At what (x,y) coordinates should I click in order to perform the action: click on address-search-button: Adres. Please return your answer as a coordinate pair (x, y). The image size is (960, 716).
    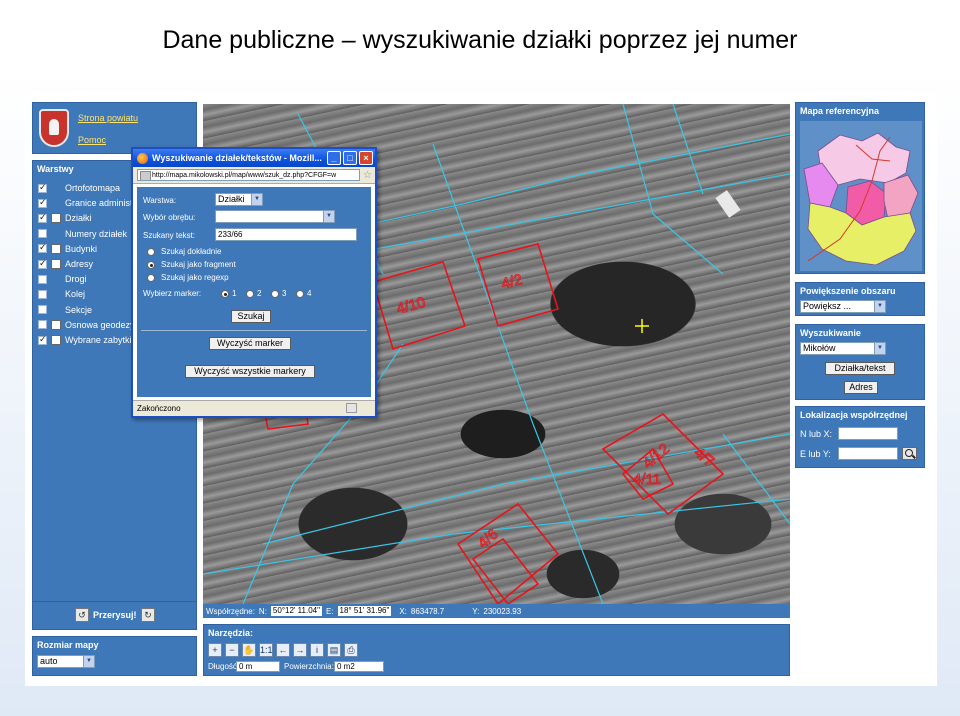
    Looking at the image, I should click on (861, 387).